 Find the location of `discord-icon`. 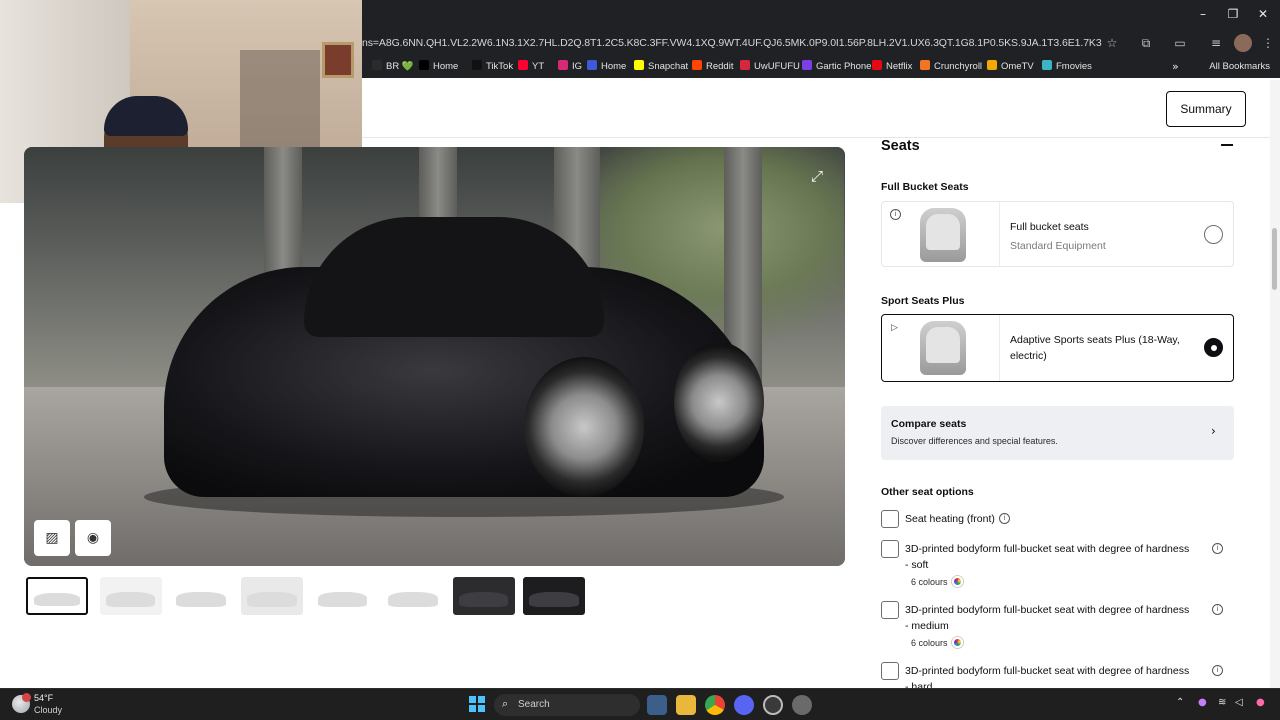

discord-icon is located at coordinates (744, 705).